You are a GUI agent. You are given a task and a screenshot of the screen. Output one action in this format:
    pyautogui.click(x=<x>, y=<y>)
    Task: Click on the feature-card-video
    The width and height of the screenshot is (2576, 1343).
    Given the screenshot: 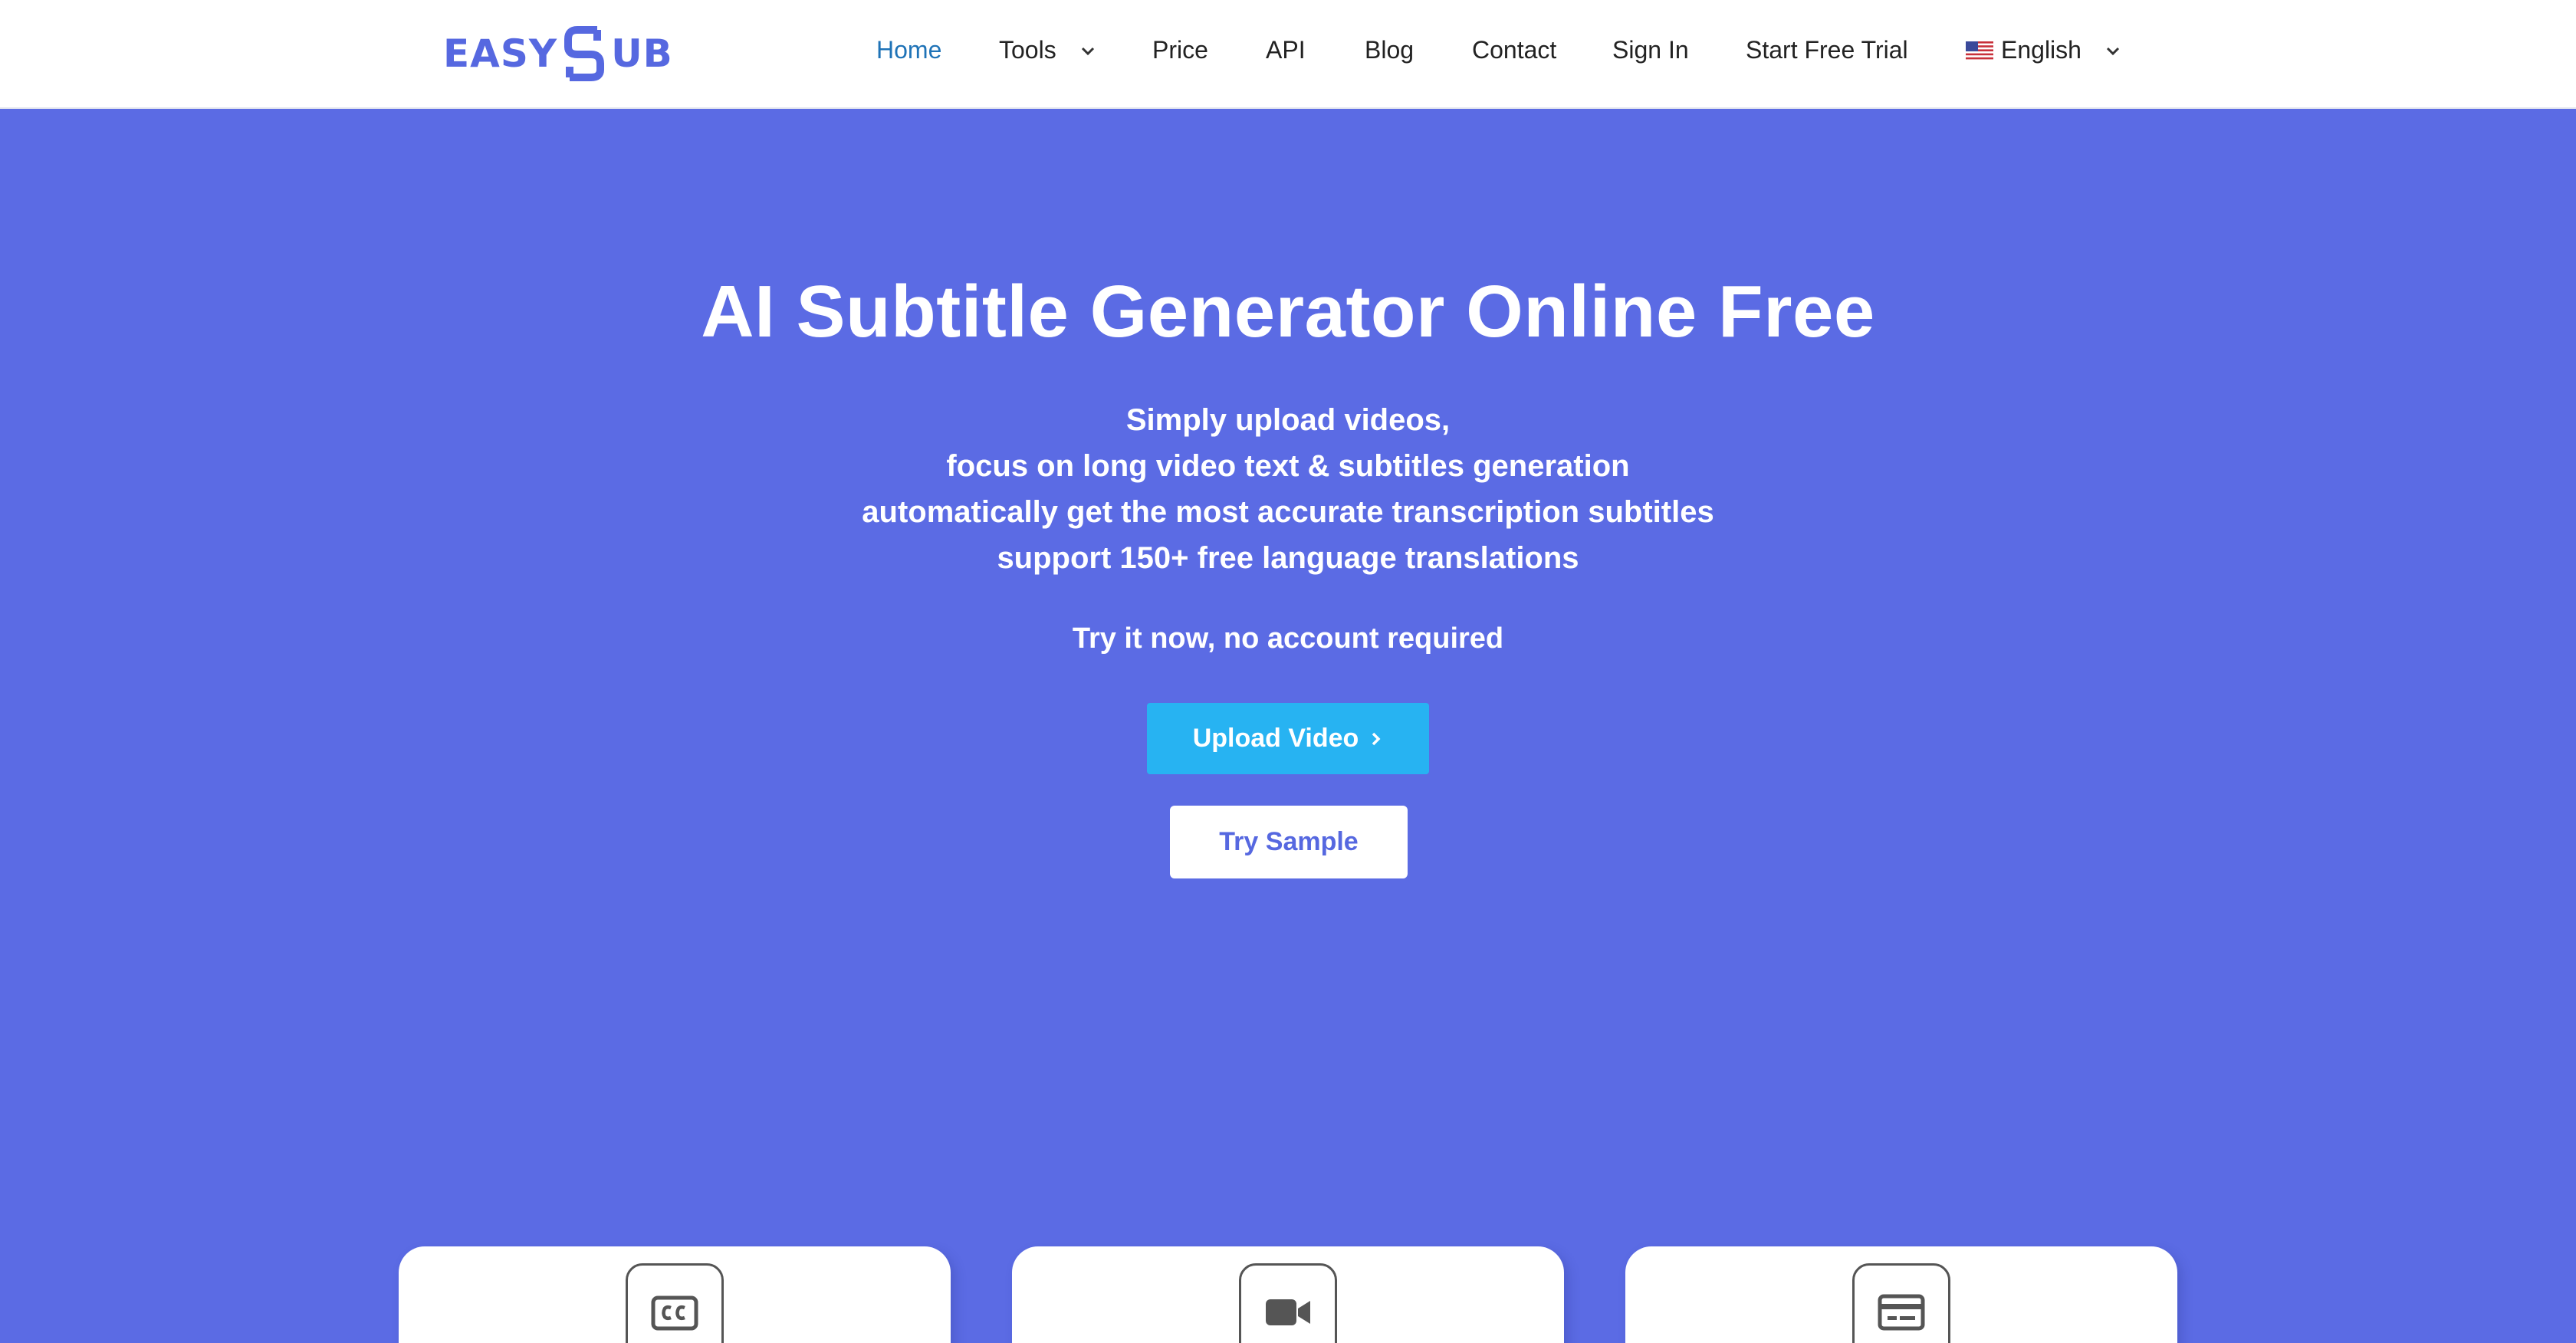 What is the action you would take?
    pyautogui.click(x=1288, y=1295)
    